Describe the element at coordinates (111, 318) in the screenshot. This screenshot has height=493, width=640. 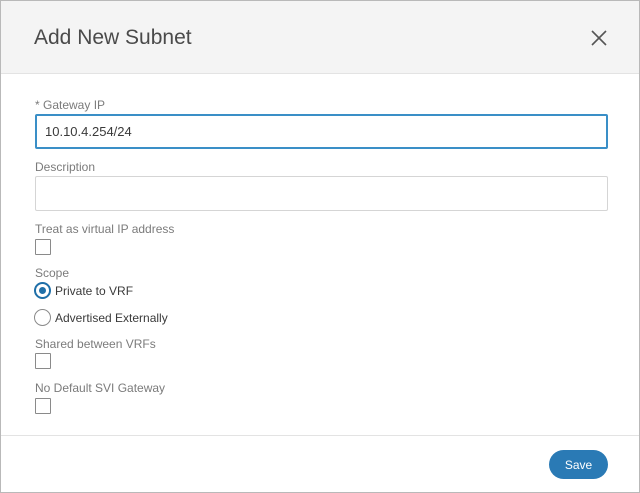
I see `scope-advertised-label: Advertised Externally` at that location.